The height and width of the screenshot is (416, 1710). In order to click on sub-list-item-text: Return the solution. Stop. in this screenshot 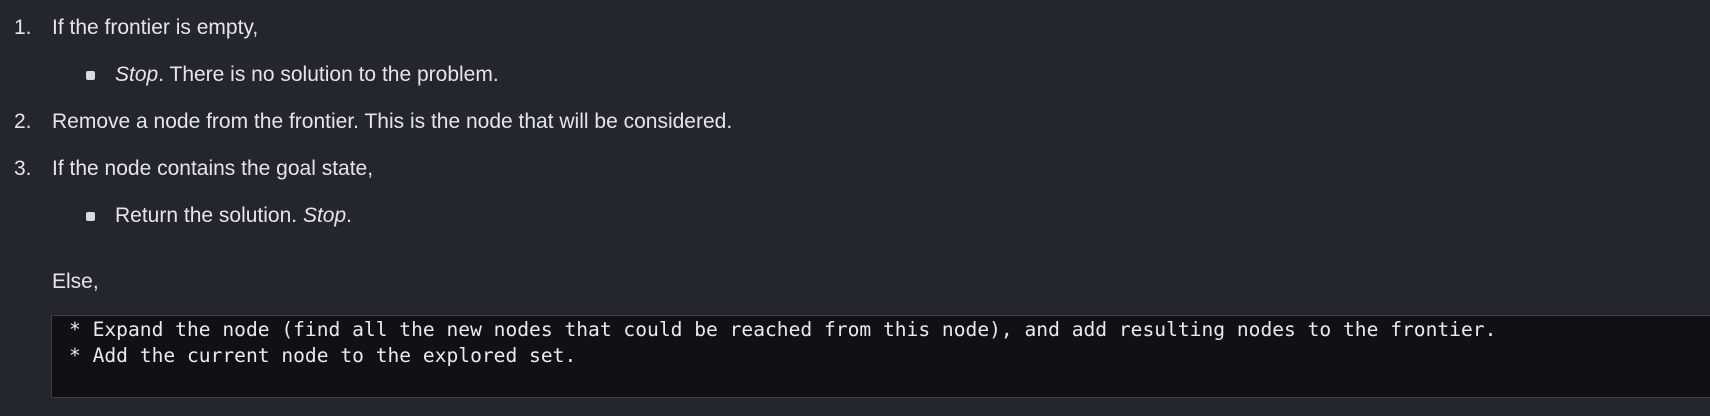, I will do `click(233, 216)`.